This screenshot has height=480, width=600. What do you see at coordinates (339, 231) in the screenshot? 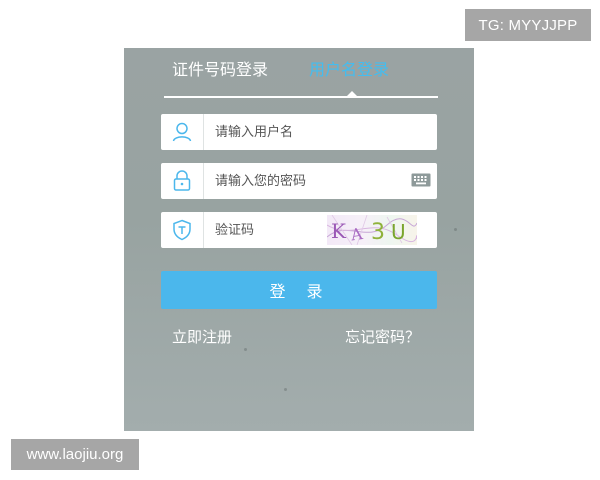
I see `captcha-char: K` at bounding box center [339, 231].